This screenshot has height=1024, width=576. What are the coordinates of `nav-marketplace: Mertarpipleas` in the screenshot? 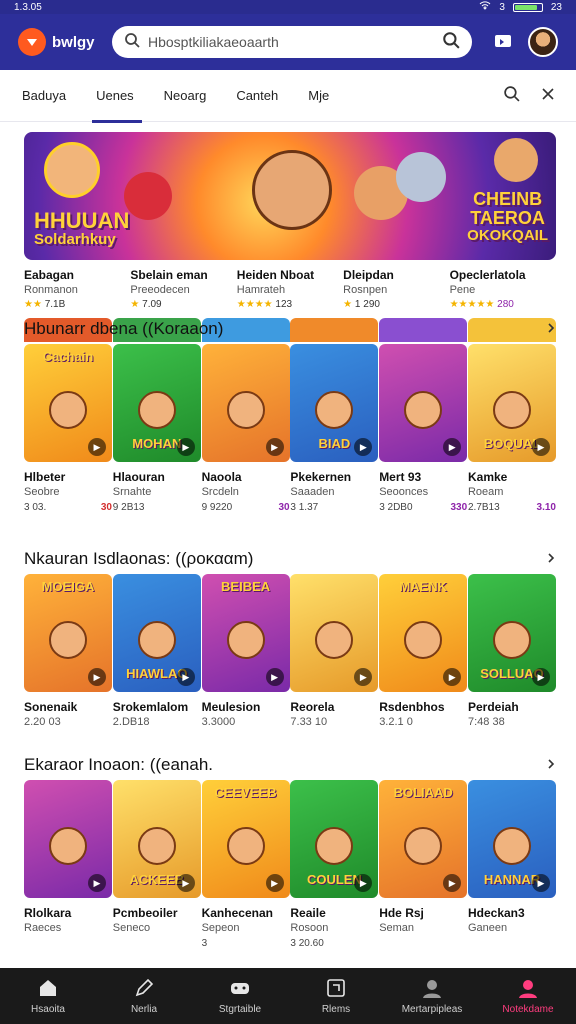 It's located at (432, 996).